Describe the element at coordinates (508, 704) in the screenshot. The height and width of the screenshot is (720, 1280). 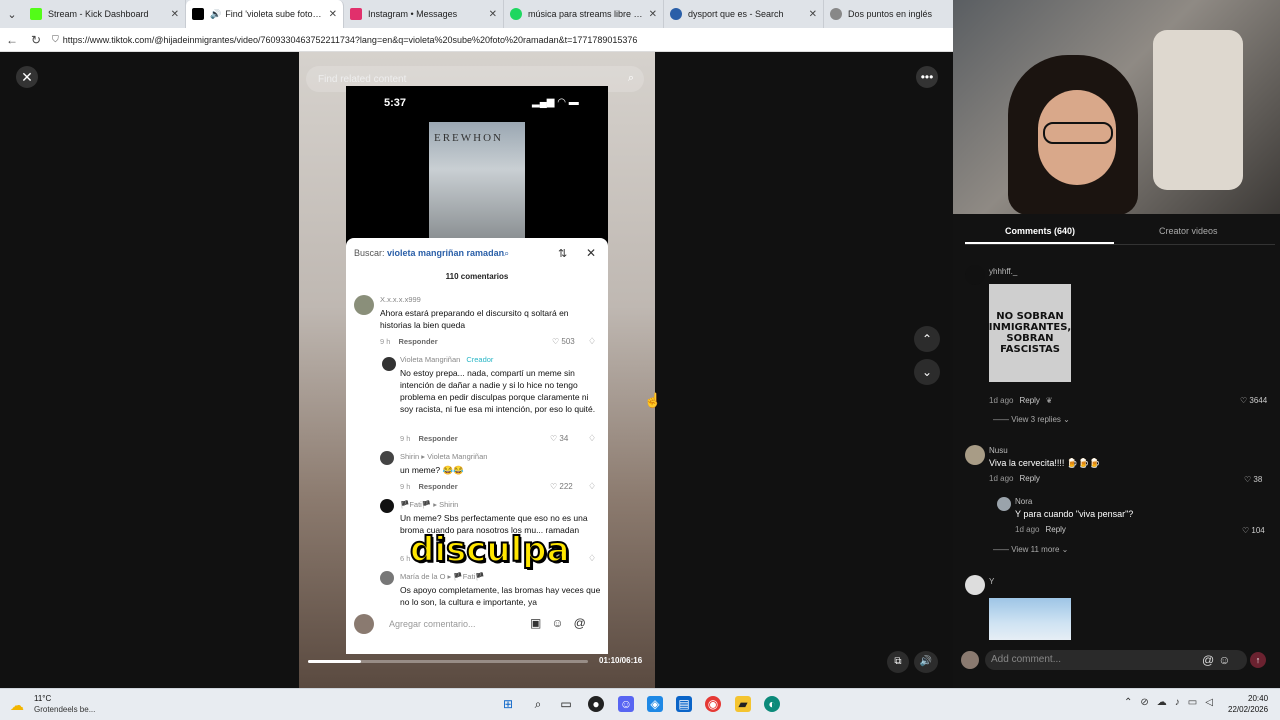
I see `start-icon: ⊞` at that location.